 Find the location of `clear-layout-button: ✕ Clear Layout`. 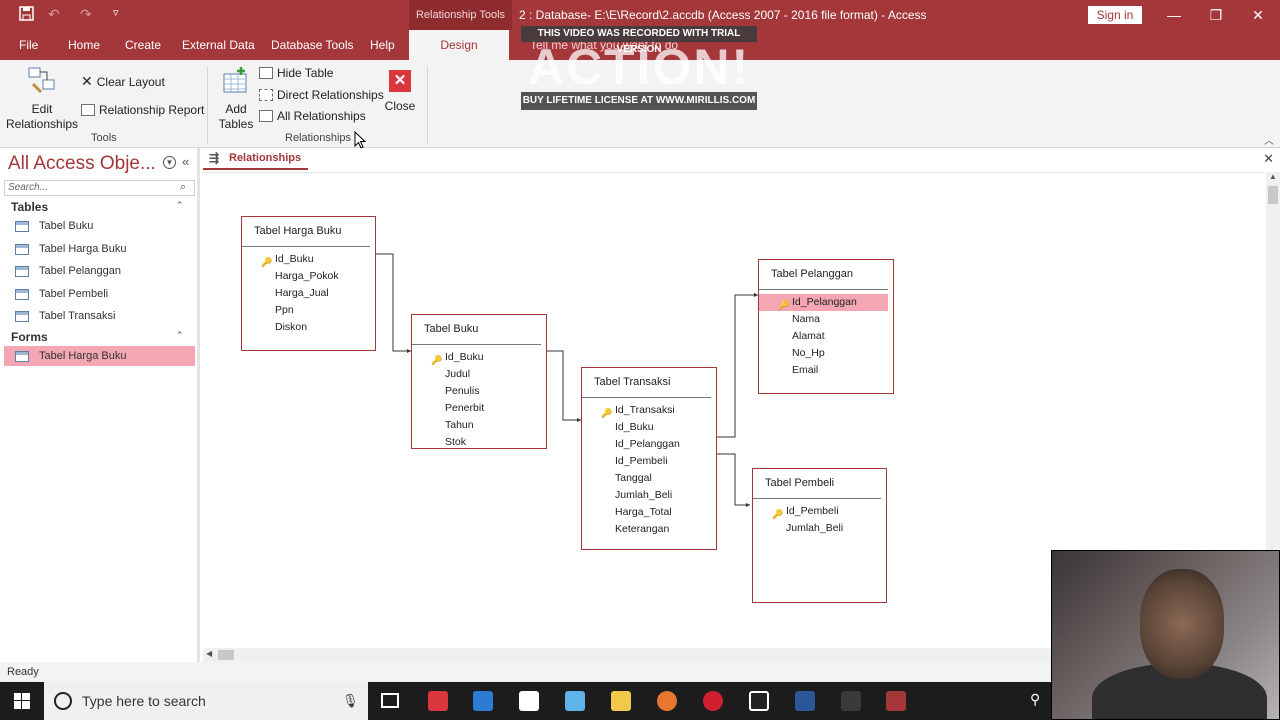

clear-layout-button: ✕ Clear Layout is located at coordinates (123, 81).